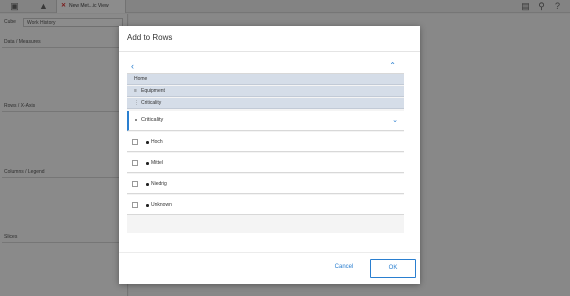  What do you see at coordinates (265, 184) in the screenshot?
I see `list-item: Niedrig` at bounding box center [265, 184].